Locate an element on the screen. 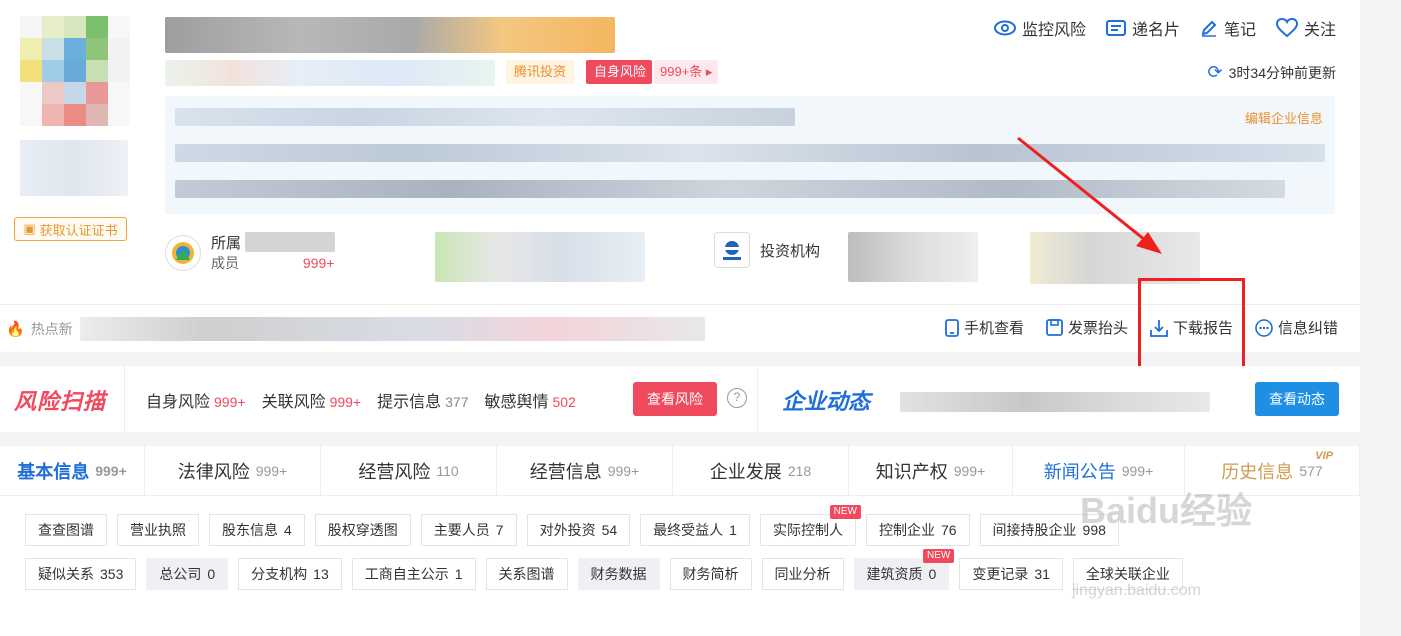 Image resolution: width=1401 pixels, height=636 pixels. note-button: 笔记 is located at coordinates (1228, 28).